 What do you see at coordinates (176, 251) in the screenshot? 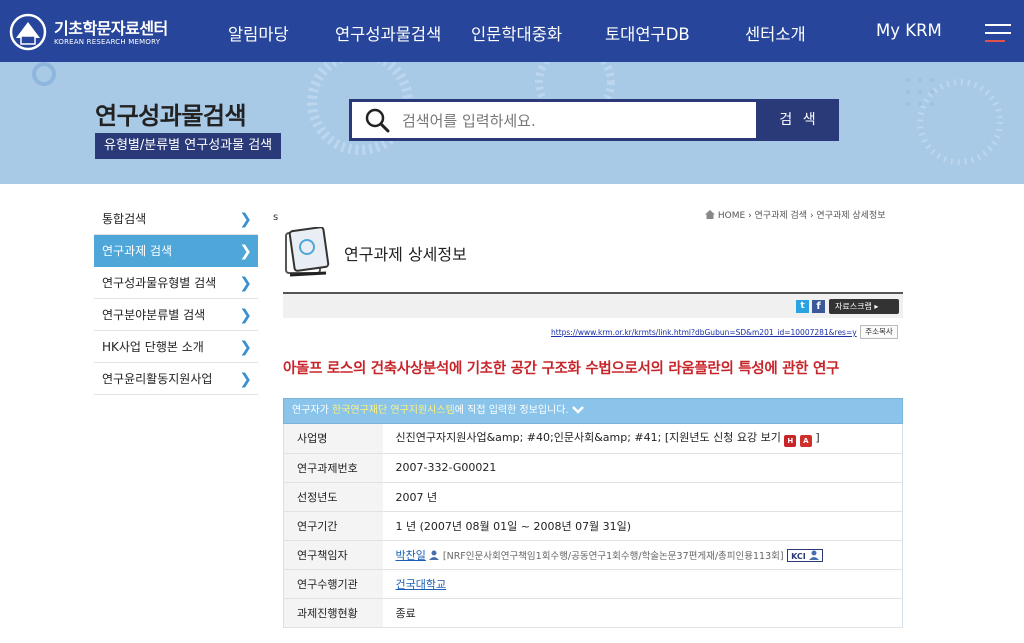
I see `sidebar-item-project-search: 연구과제 검색 ❯` at bounding box center [176, 251].